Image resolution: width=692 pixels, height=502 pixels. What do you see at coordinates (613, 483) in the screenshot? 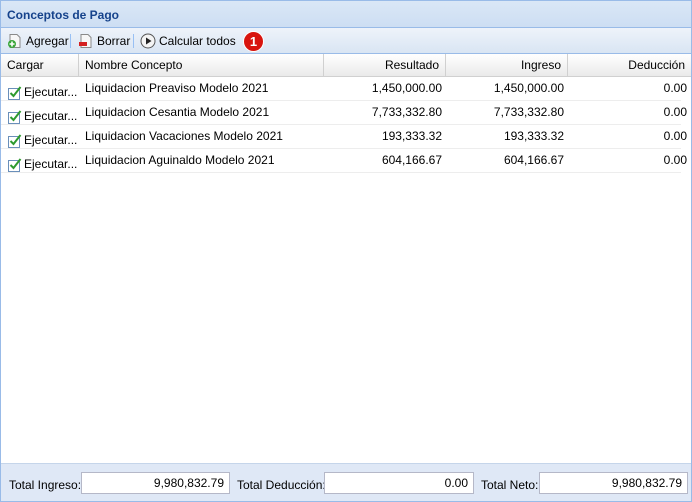
I see `total-neto-field` at bounding box center [613, 483].